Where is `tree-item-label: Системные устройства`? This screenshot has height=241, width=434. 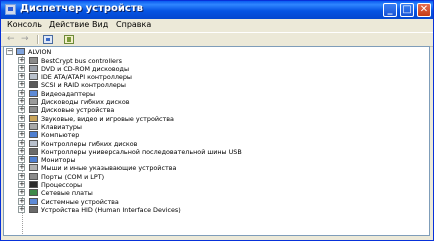
tree-item-label: Системные устройства is located at coordinates (80, 201).